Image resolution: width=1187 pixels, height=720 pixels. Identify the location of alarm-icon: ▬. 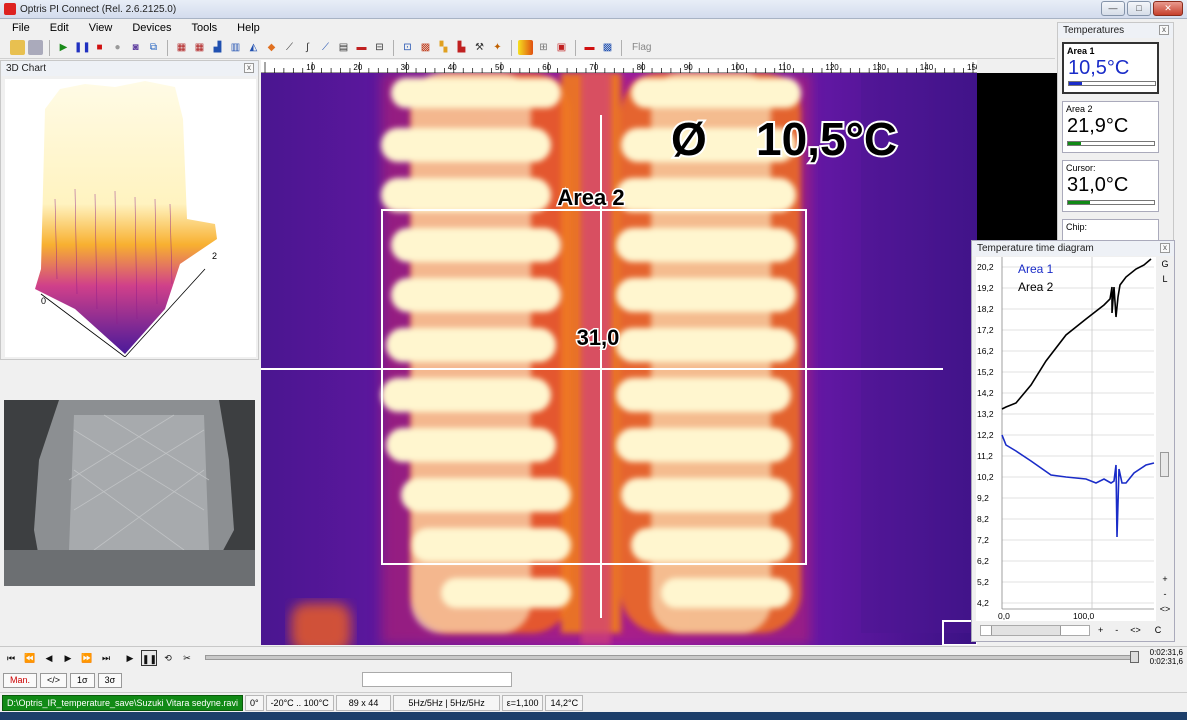
(589, 47).